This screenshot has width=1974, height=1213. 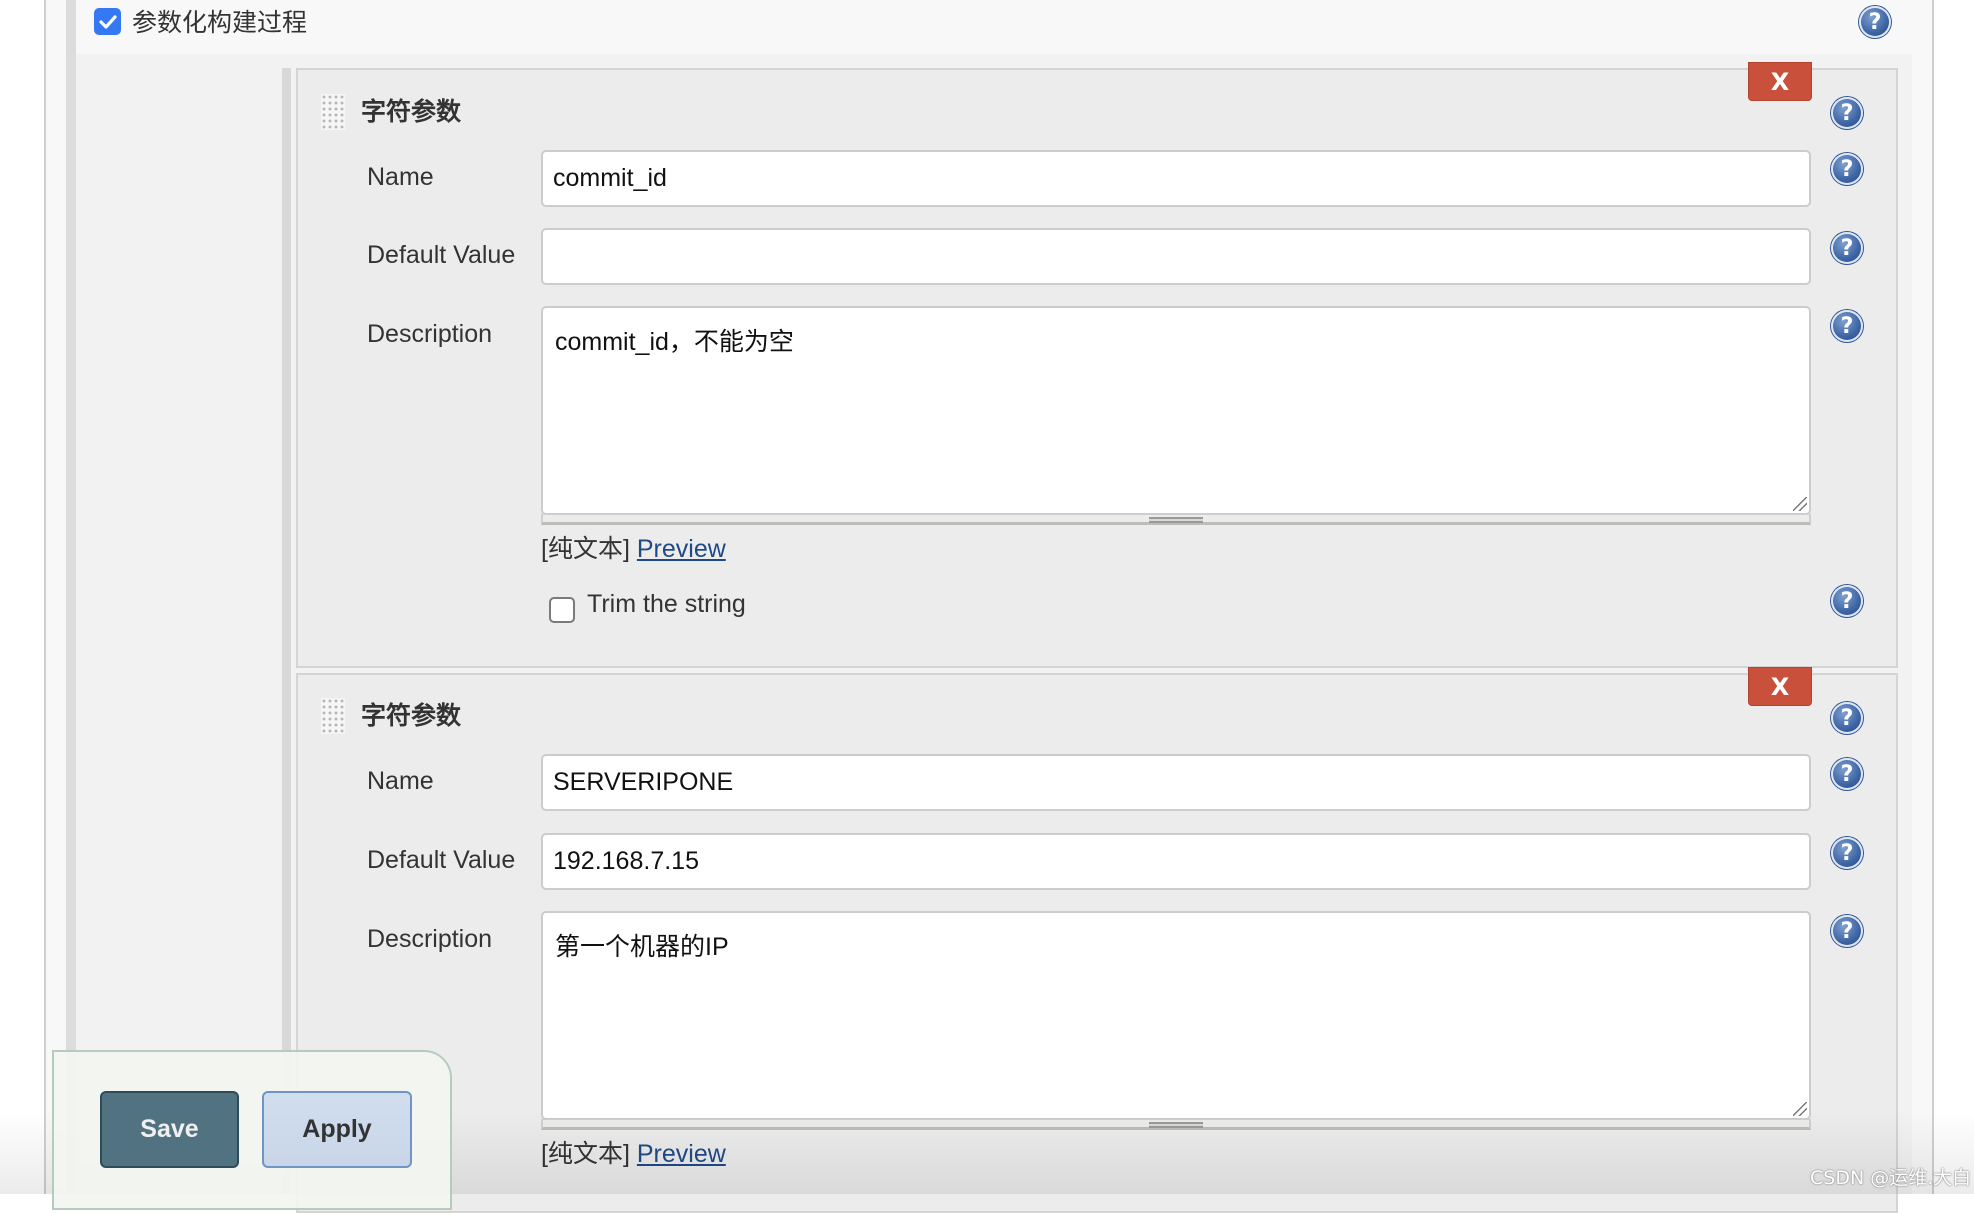 What do you see at coordinates (1176, 1015) in the screenshot?
I see `description-textarea: 第一个机器的IP` at bounding box center [1176, 1015].